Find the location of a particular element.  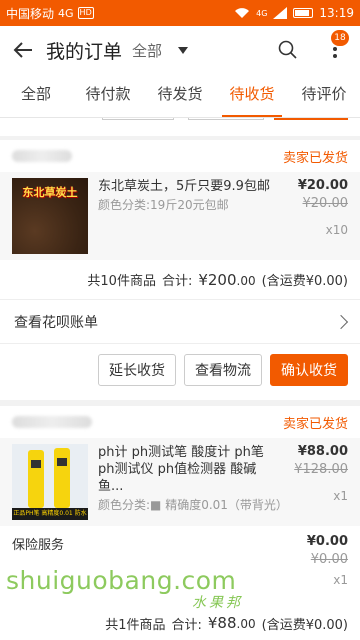

search-button is located at coordinates (288, 50).